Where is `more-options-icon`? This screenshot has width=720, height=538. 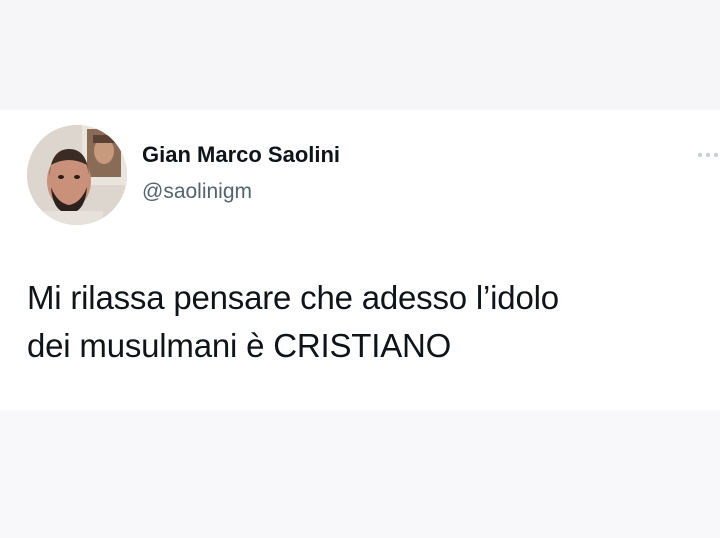
more-options-icon is located at coordinates (708, 155).